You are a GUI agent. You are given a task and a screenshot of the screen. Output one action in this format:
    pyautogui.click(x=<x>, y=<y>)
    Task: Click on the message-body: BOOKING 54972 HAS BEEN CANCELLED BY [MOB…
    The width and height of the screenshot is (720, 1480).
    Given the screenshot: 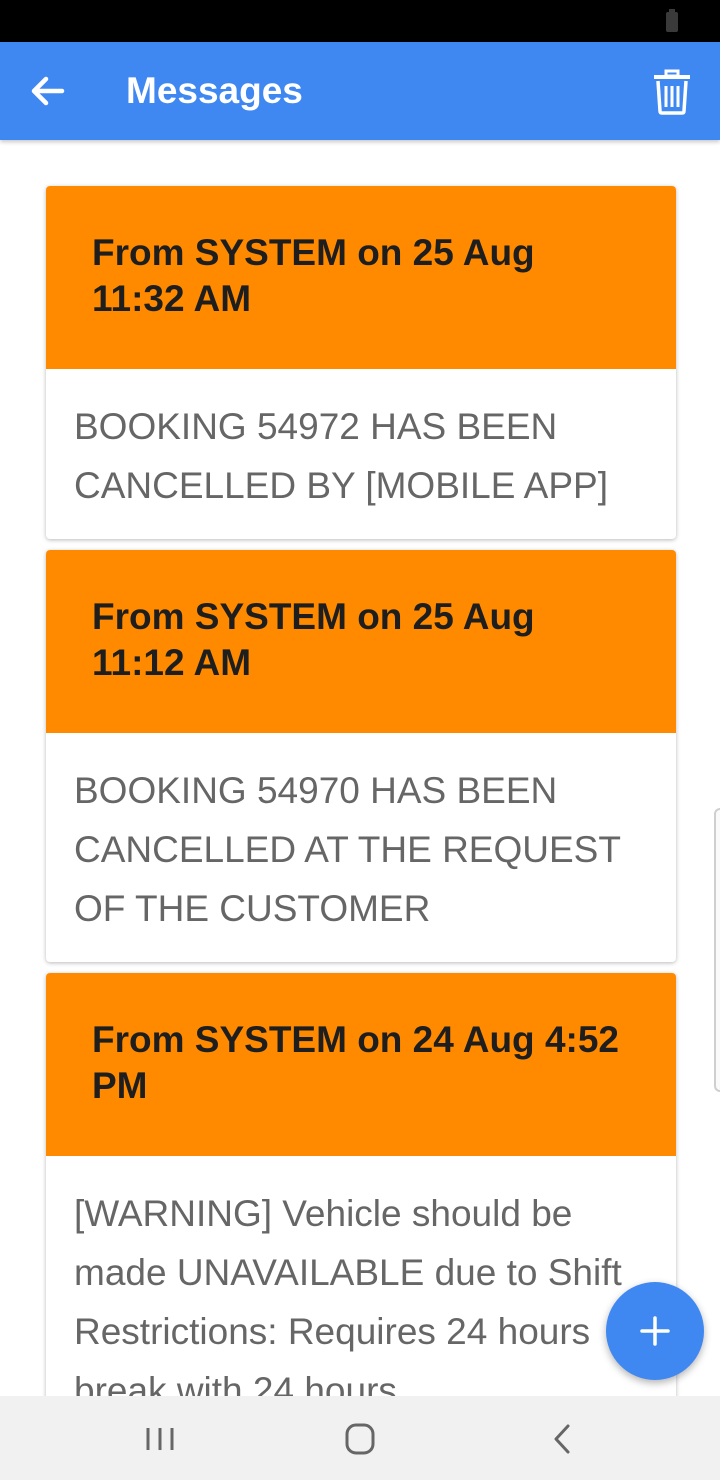 What is the action you would take?
    pyautogui.click(x=341, y=456)
    